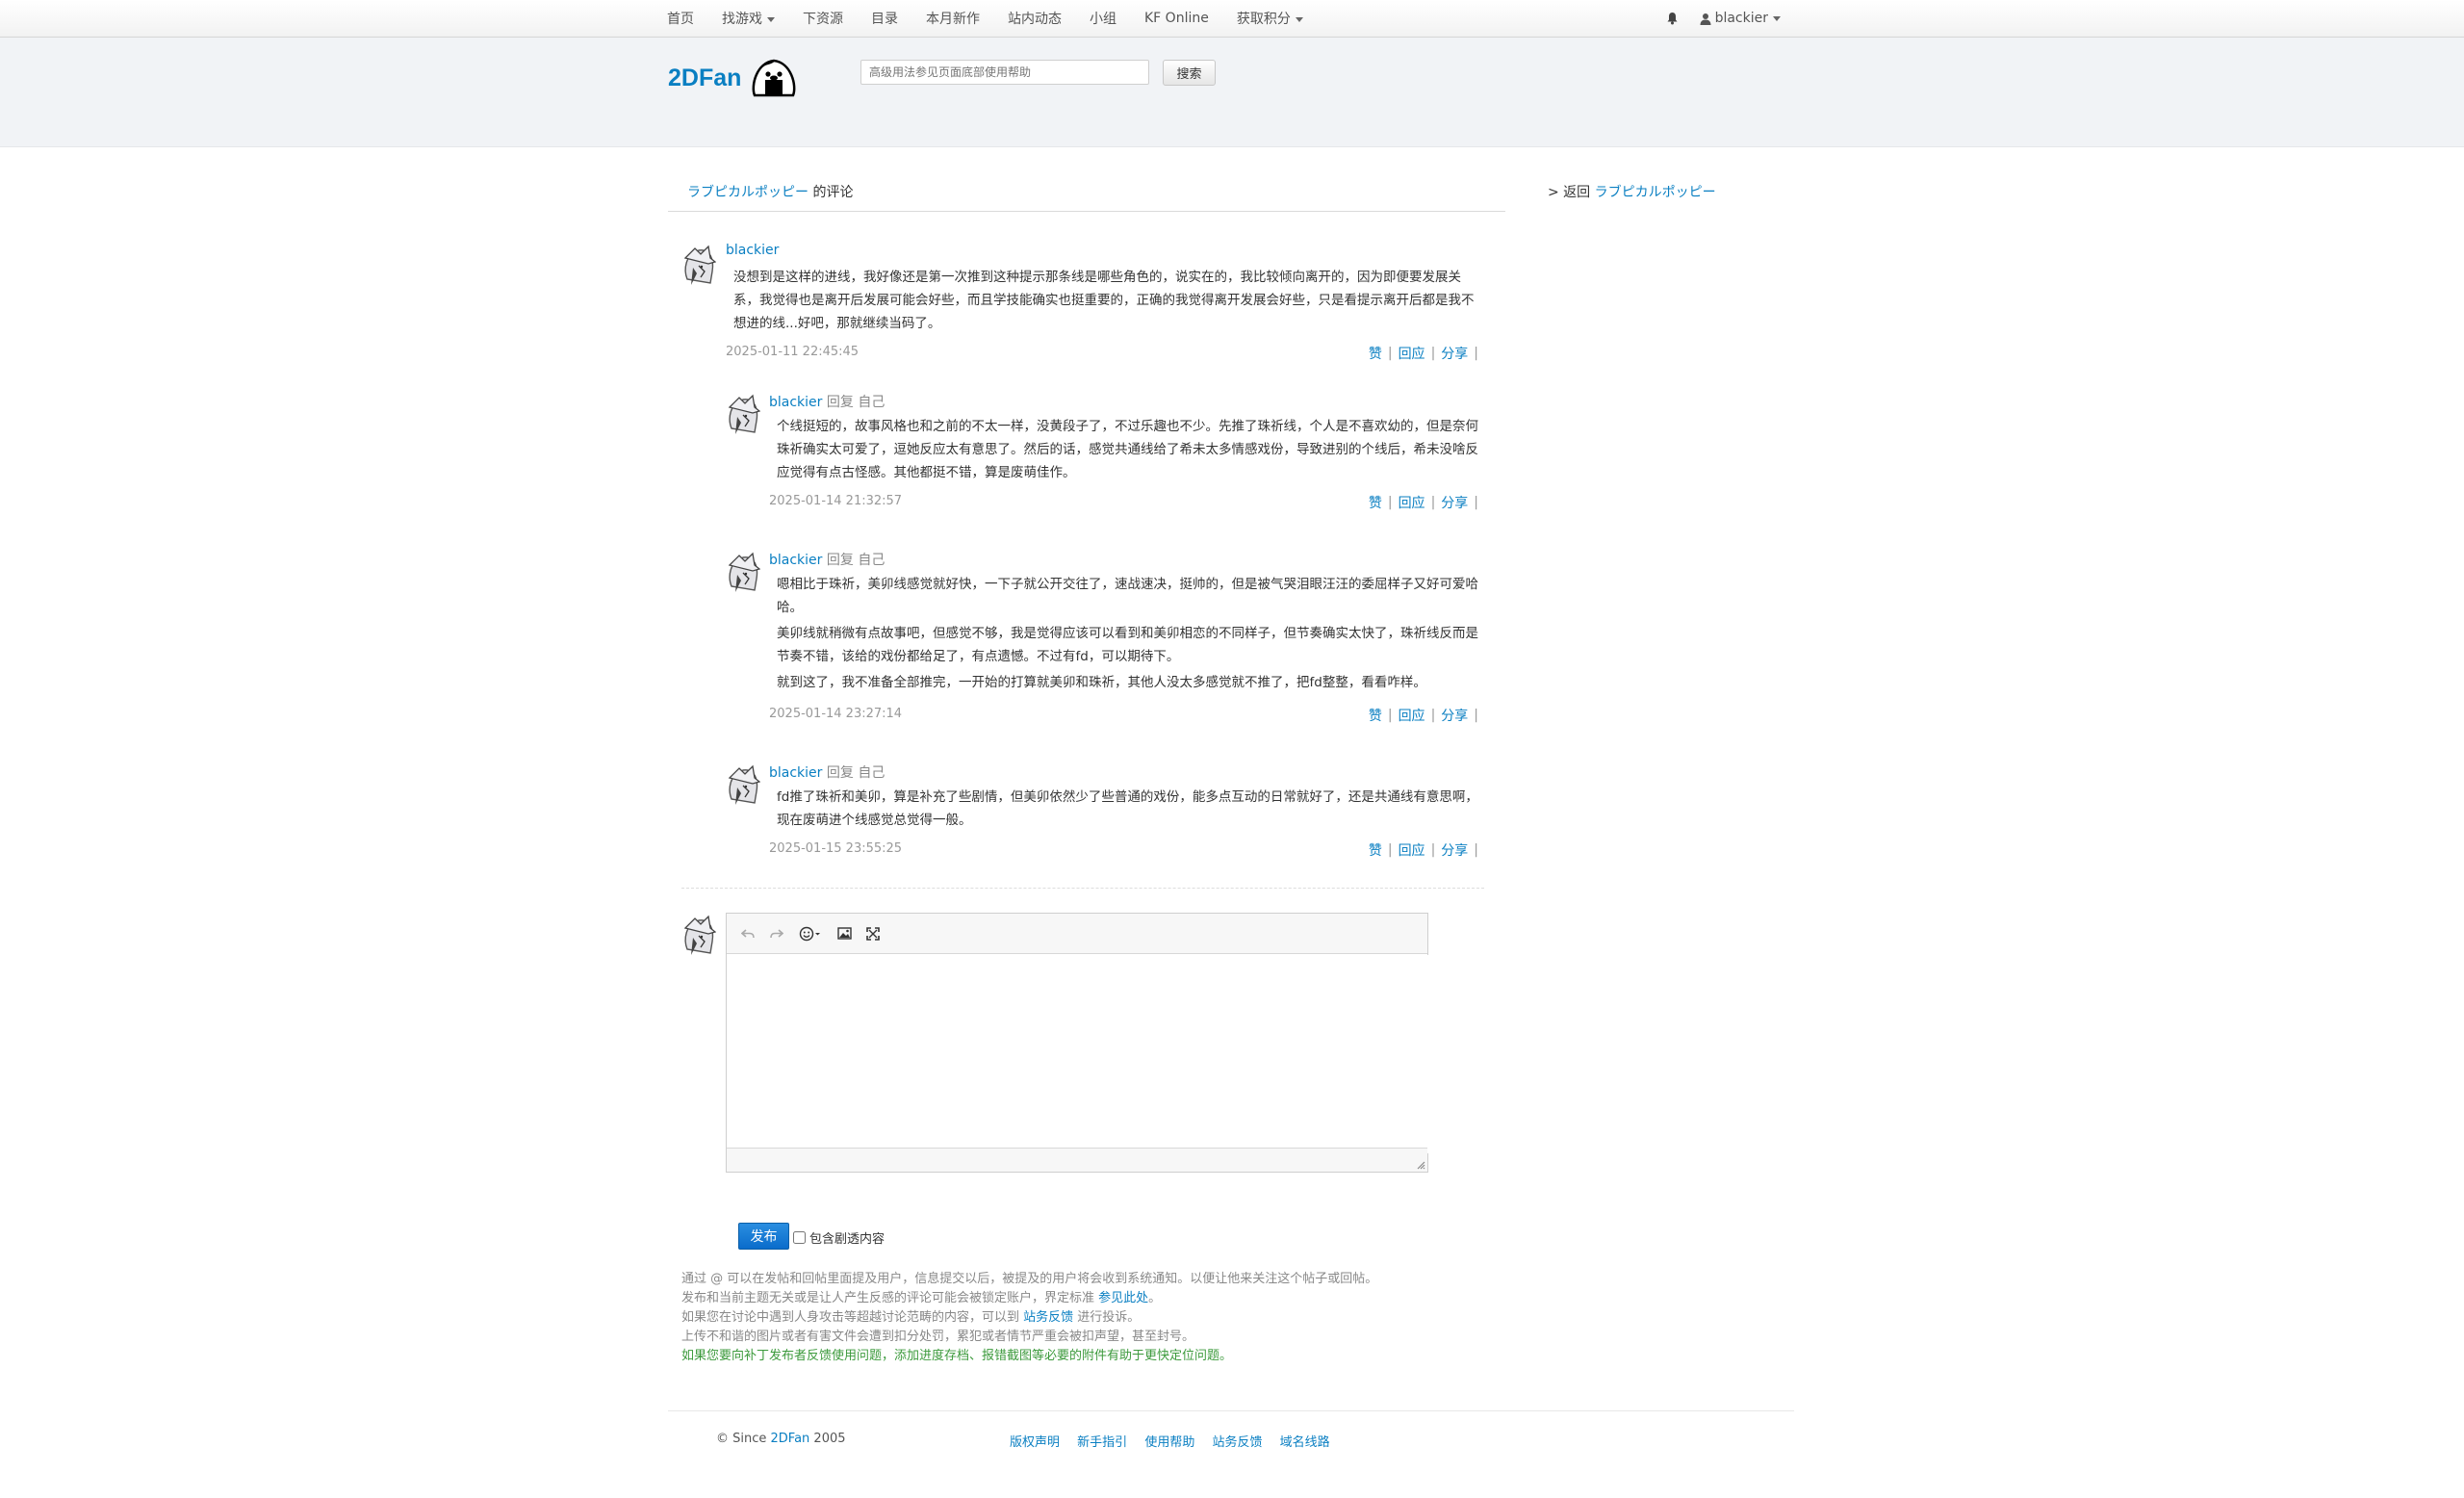  I want to click on comment-editor, so click(1078, 1043).